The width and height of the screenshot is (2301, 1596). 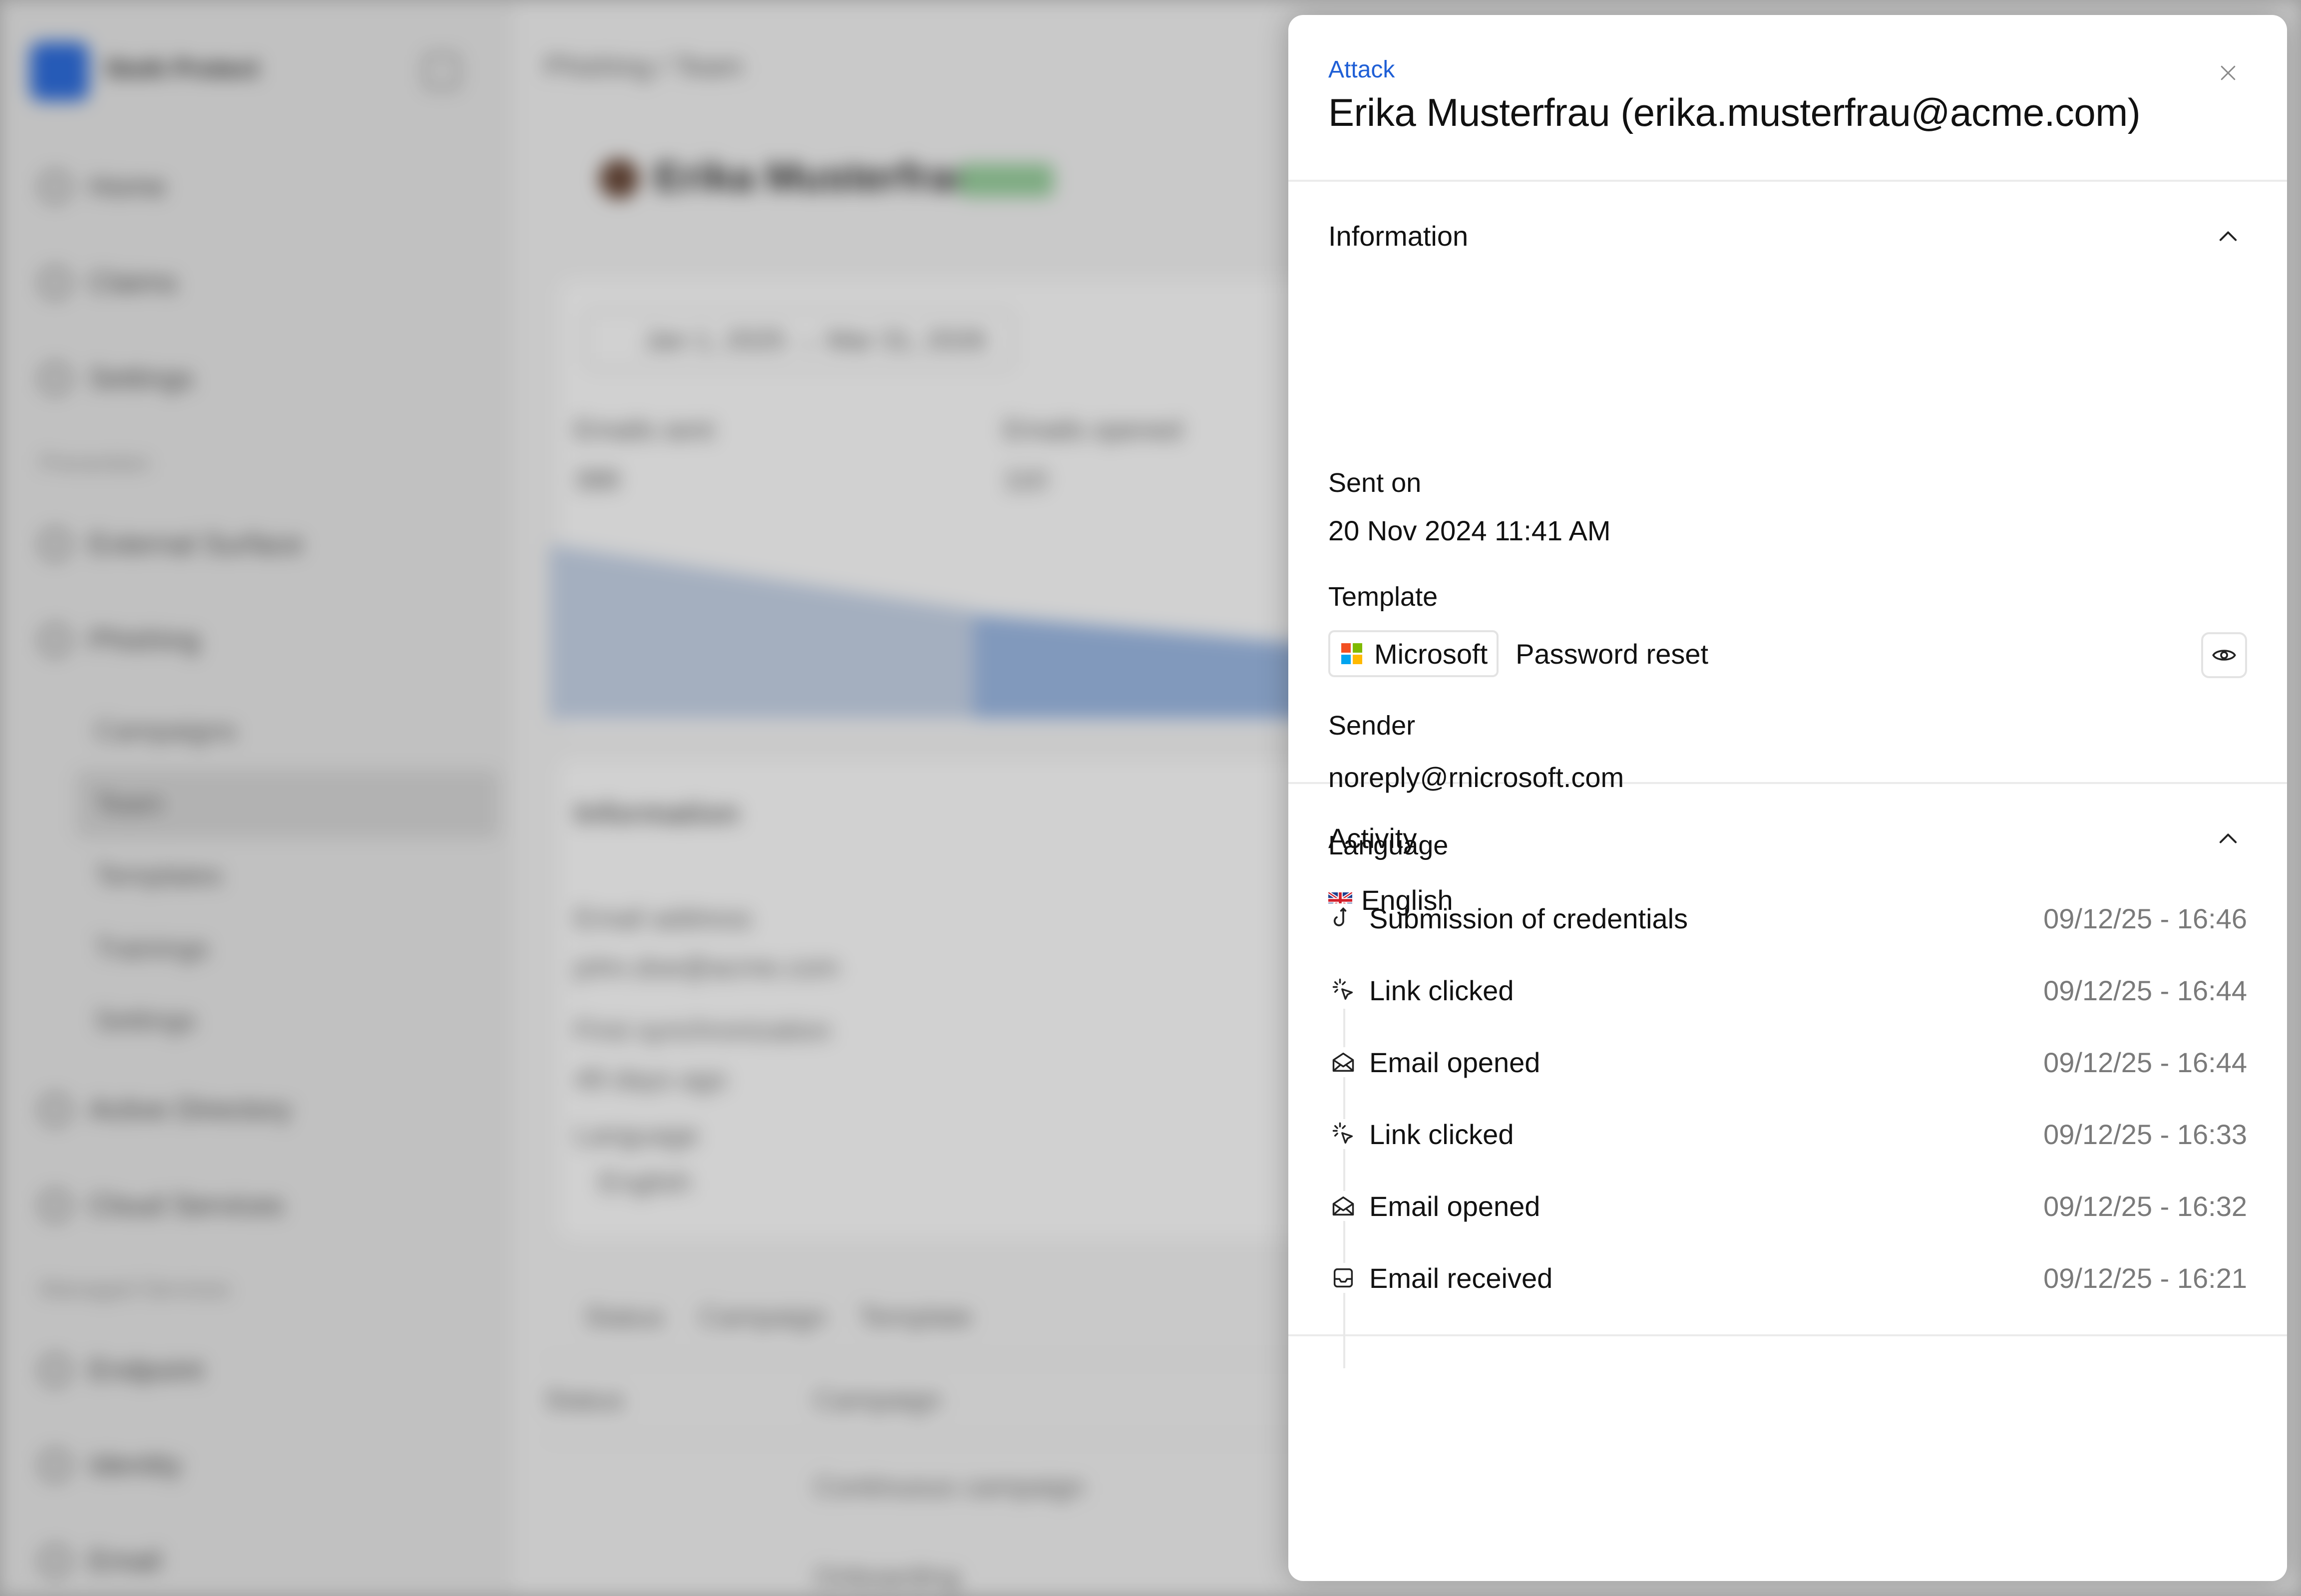 What do you see at coordinates (2145, 918) in the screenshot?
I see `activity-time: 09/12/25 - 16:46` at bounding box center [2145, 918].